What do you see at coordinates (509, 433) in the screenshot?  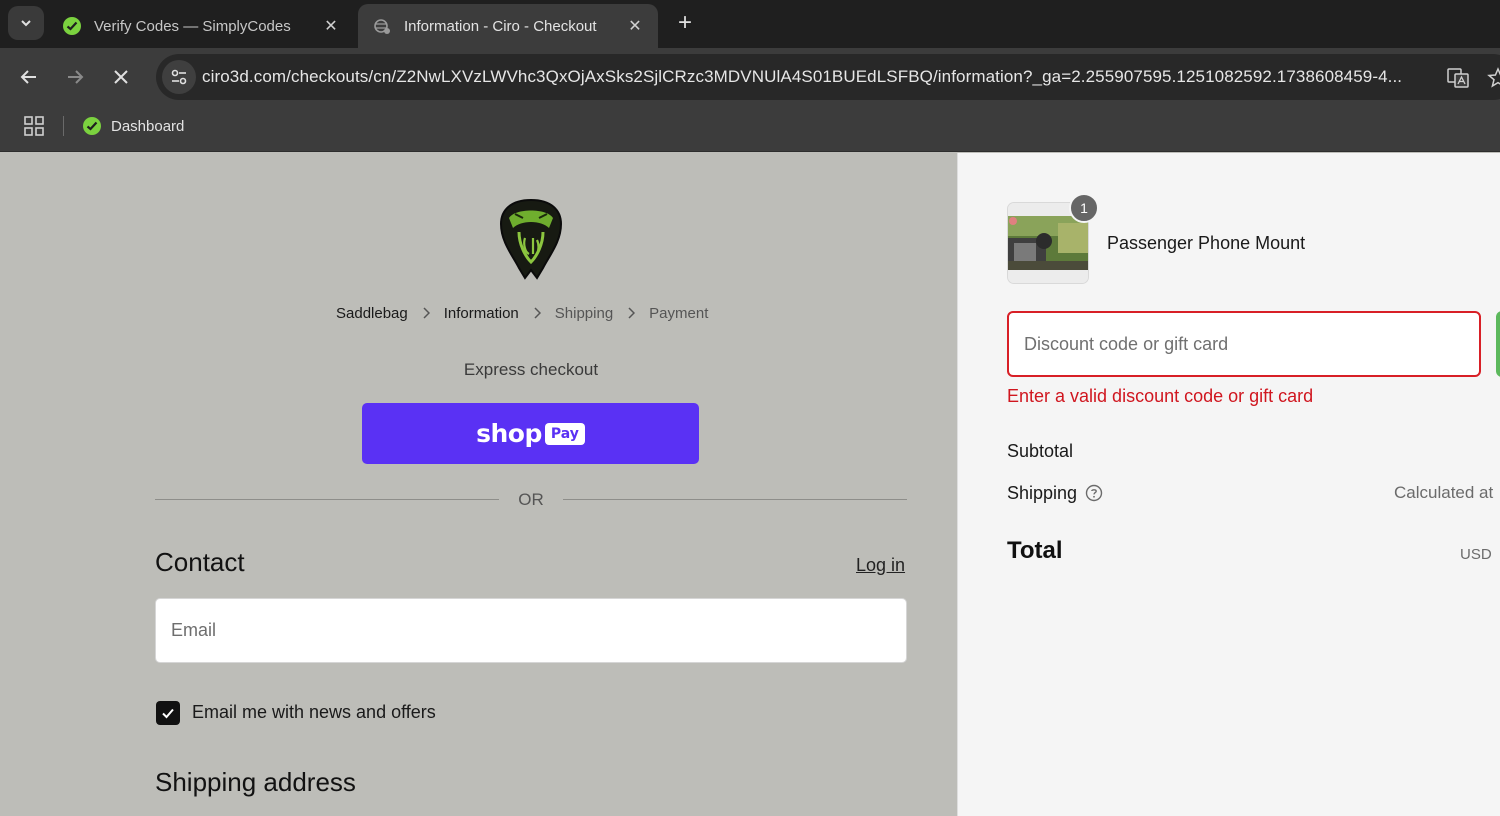 I see `shop-pay-wordmark: shop` at bounding box center [509, 433].